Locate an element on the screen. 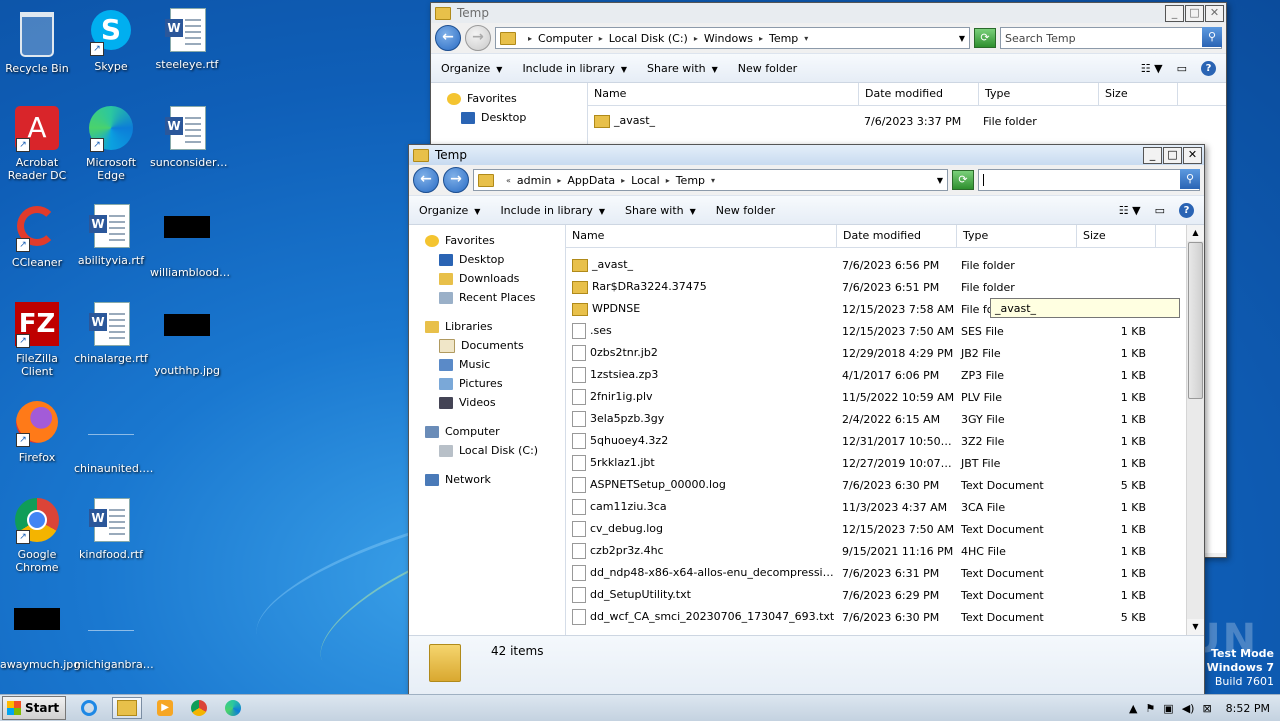  nav-music: Music is located at coordinates (487, 364).